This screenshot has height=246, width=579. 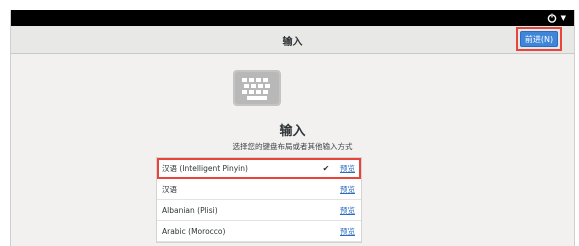 I want to click on header-title: 输入, so click(x=292, y=42).